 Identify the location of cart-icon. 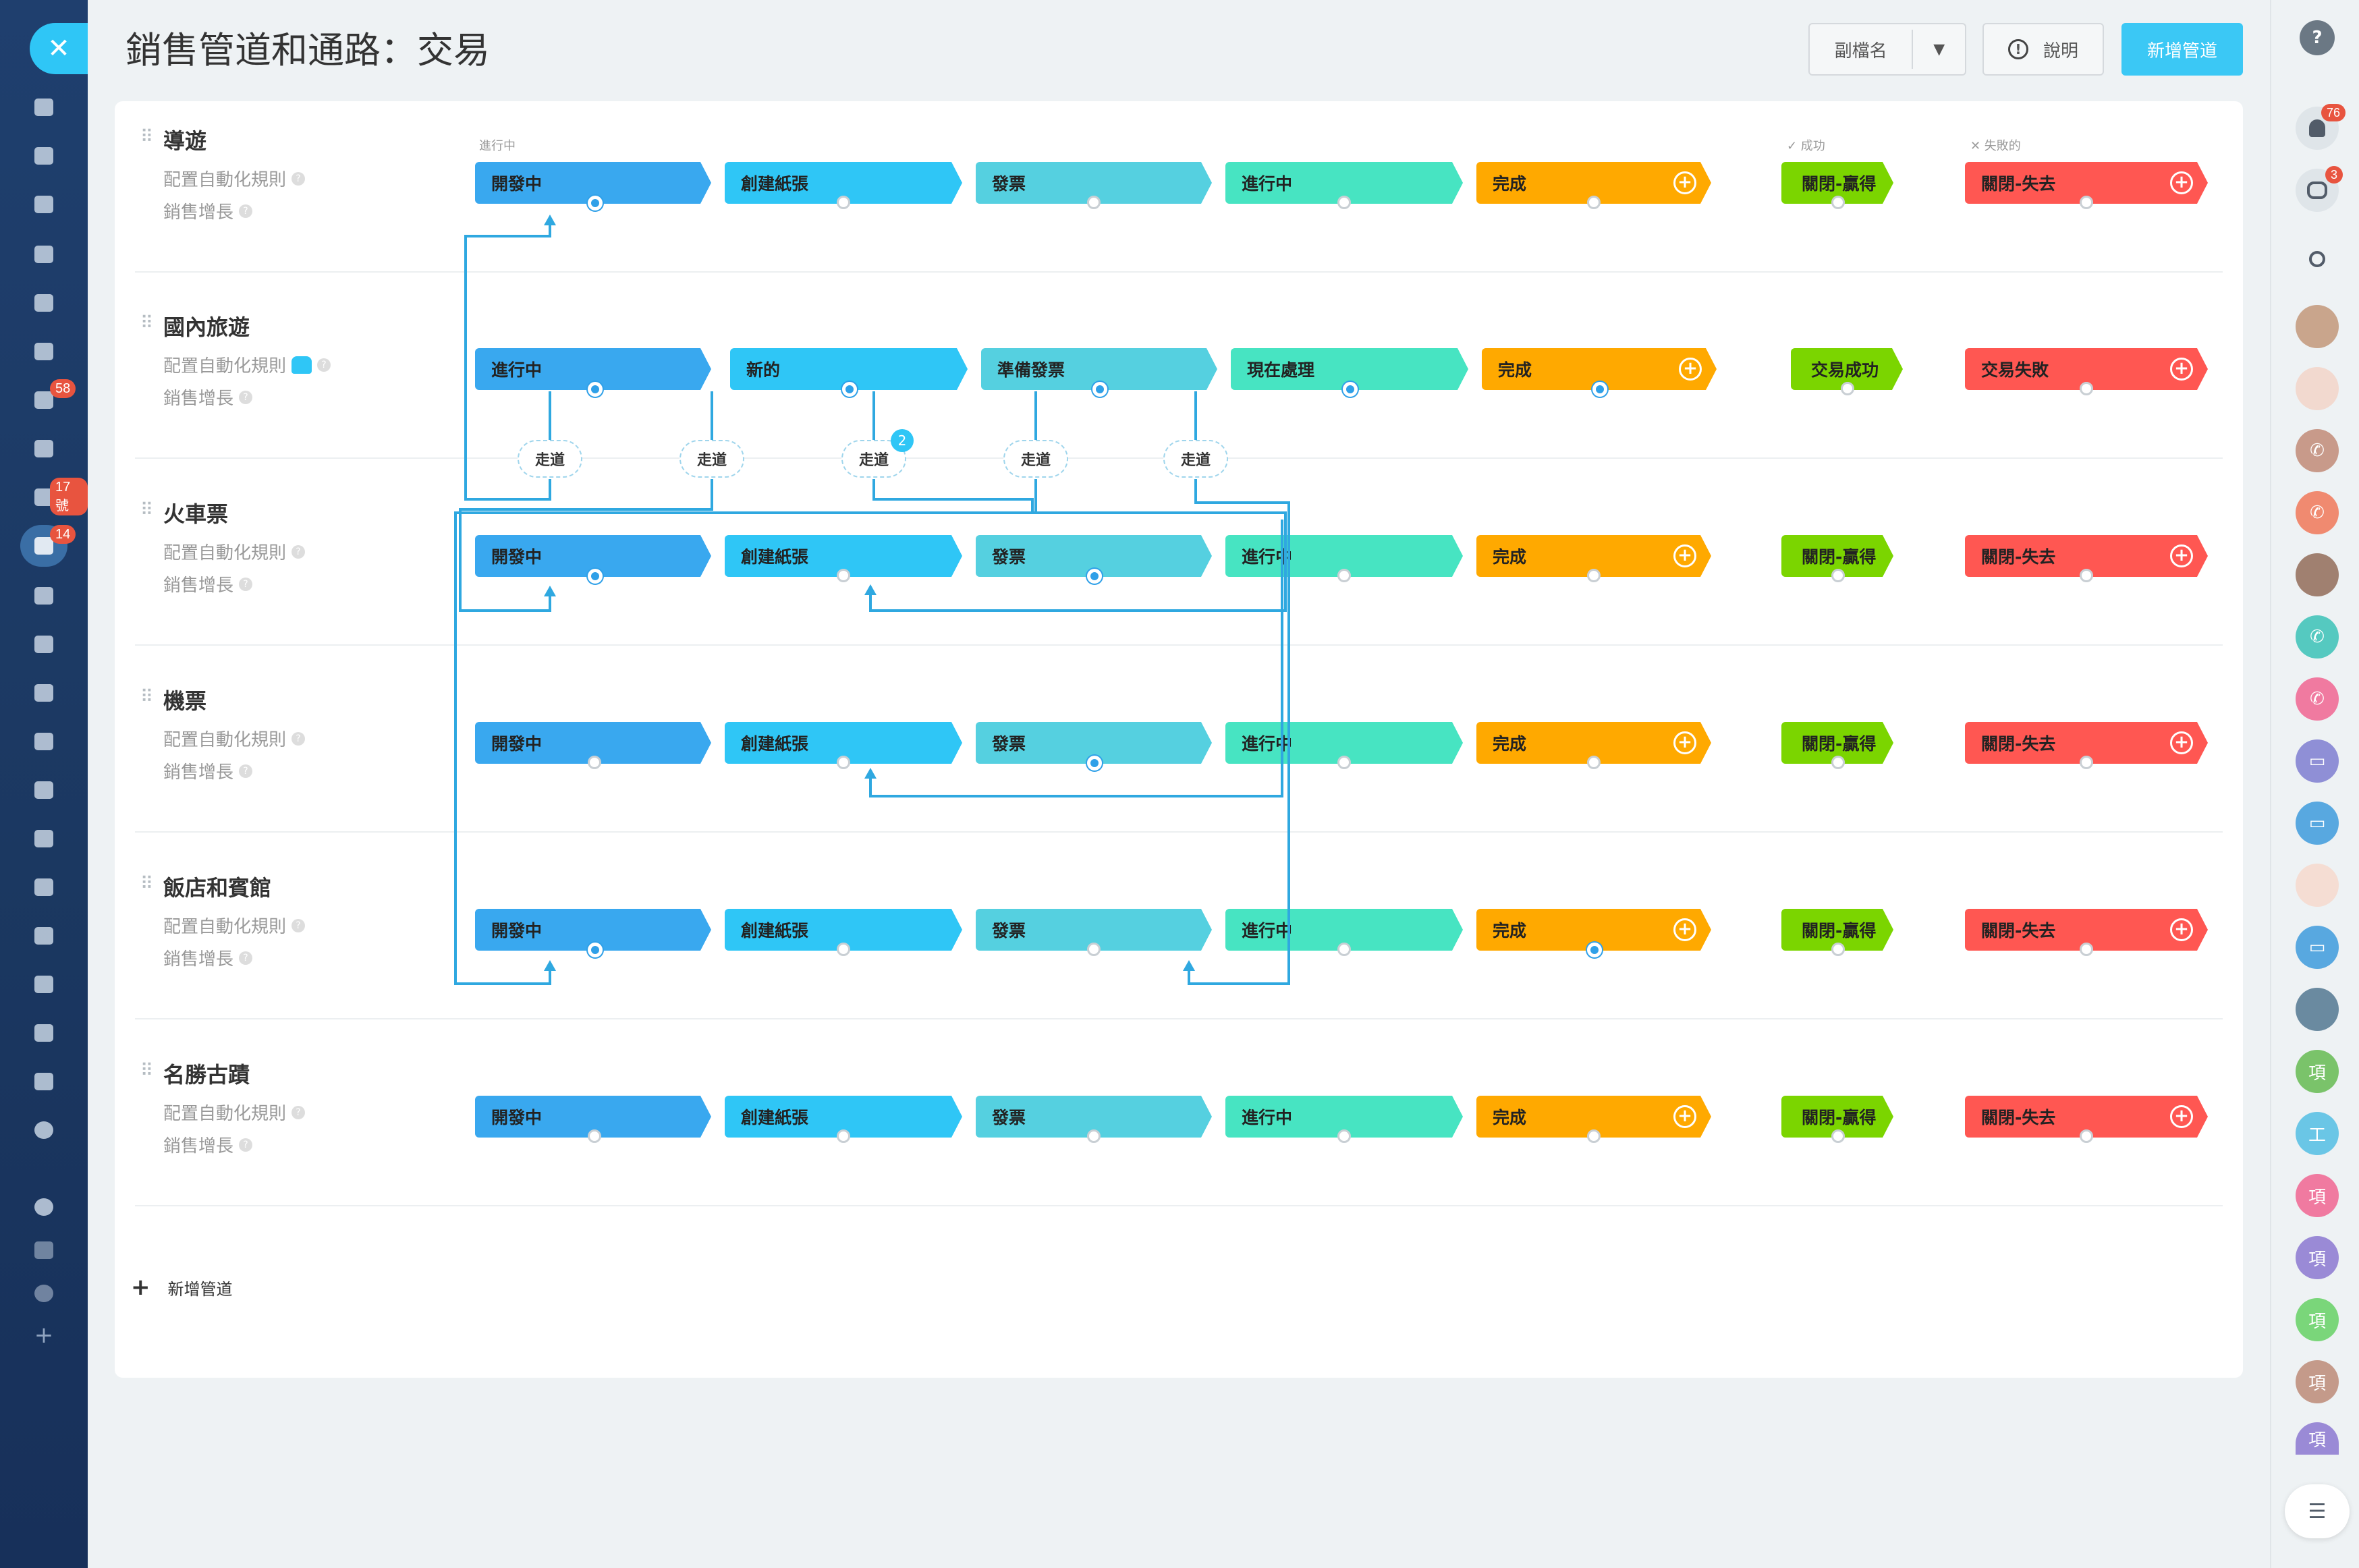
(44, 693).